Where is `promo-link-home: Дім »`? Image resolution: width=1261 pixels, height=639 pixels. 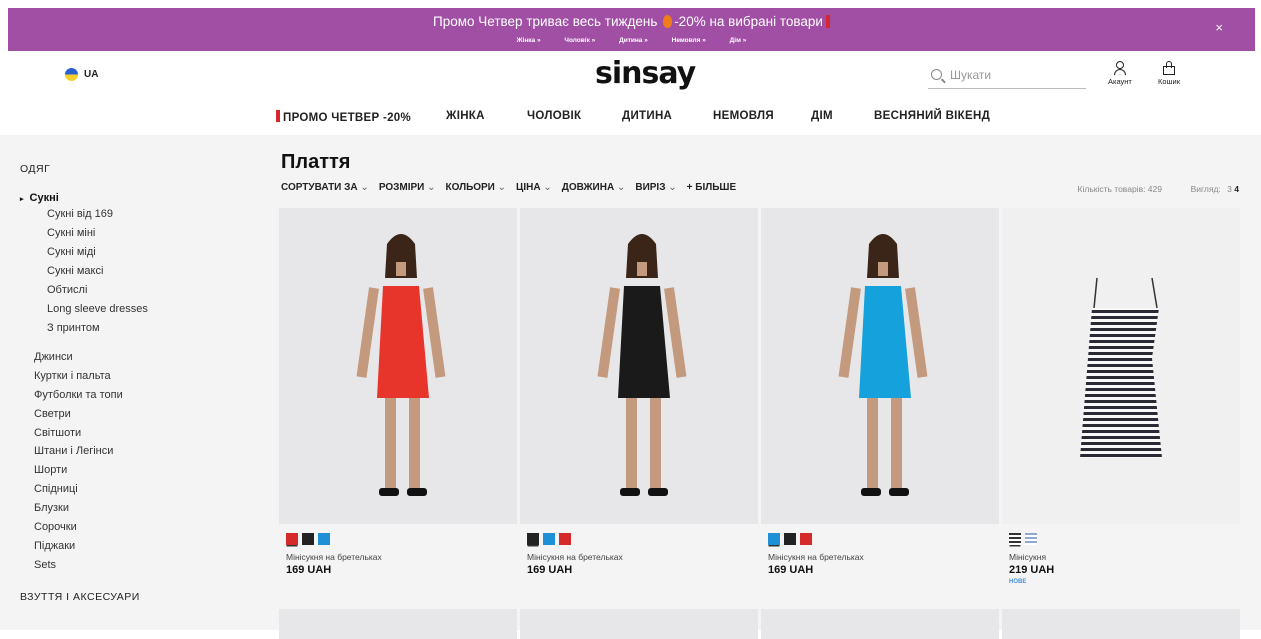
promo-link-home: Дім » is located at coordinates (738, 40).